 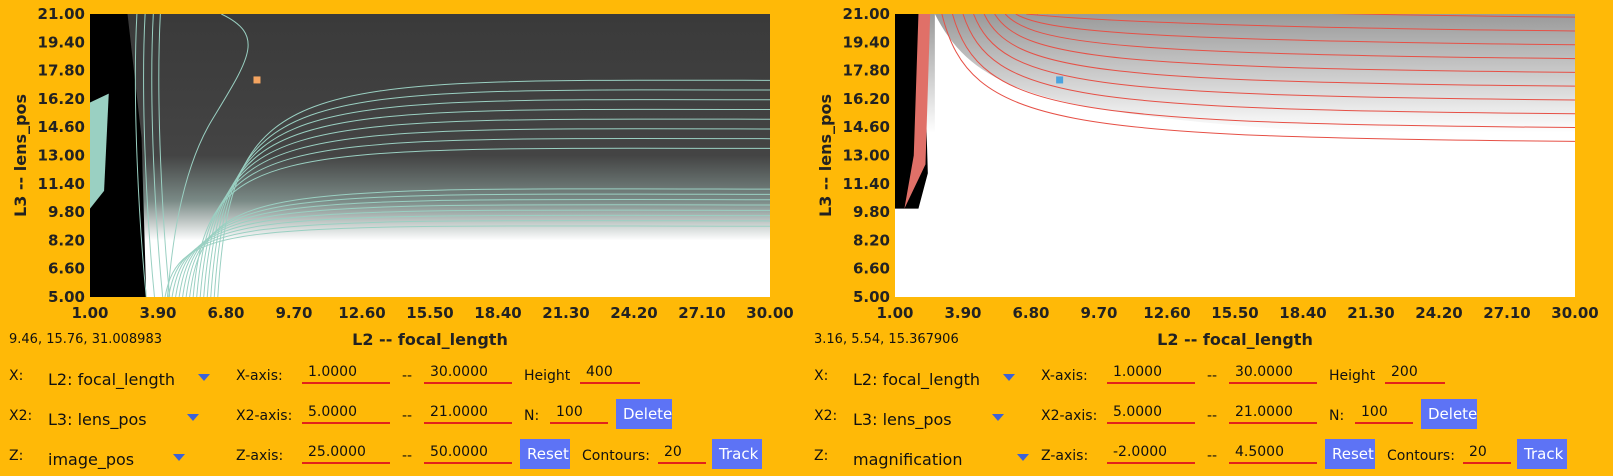 What do you see at coordinates (1151, 453) in the screenshot?
I see `z-axis-min-input: -2.0000` at bounding box center [1151, 453].